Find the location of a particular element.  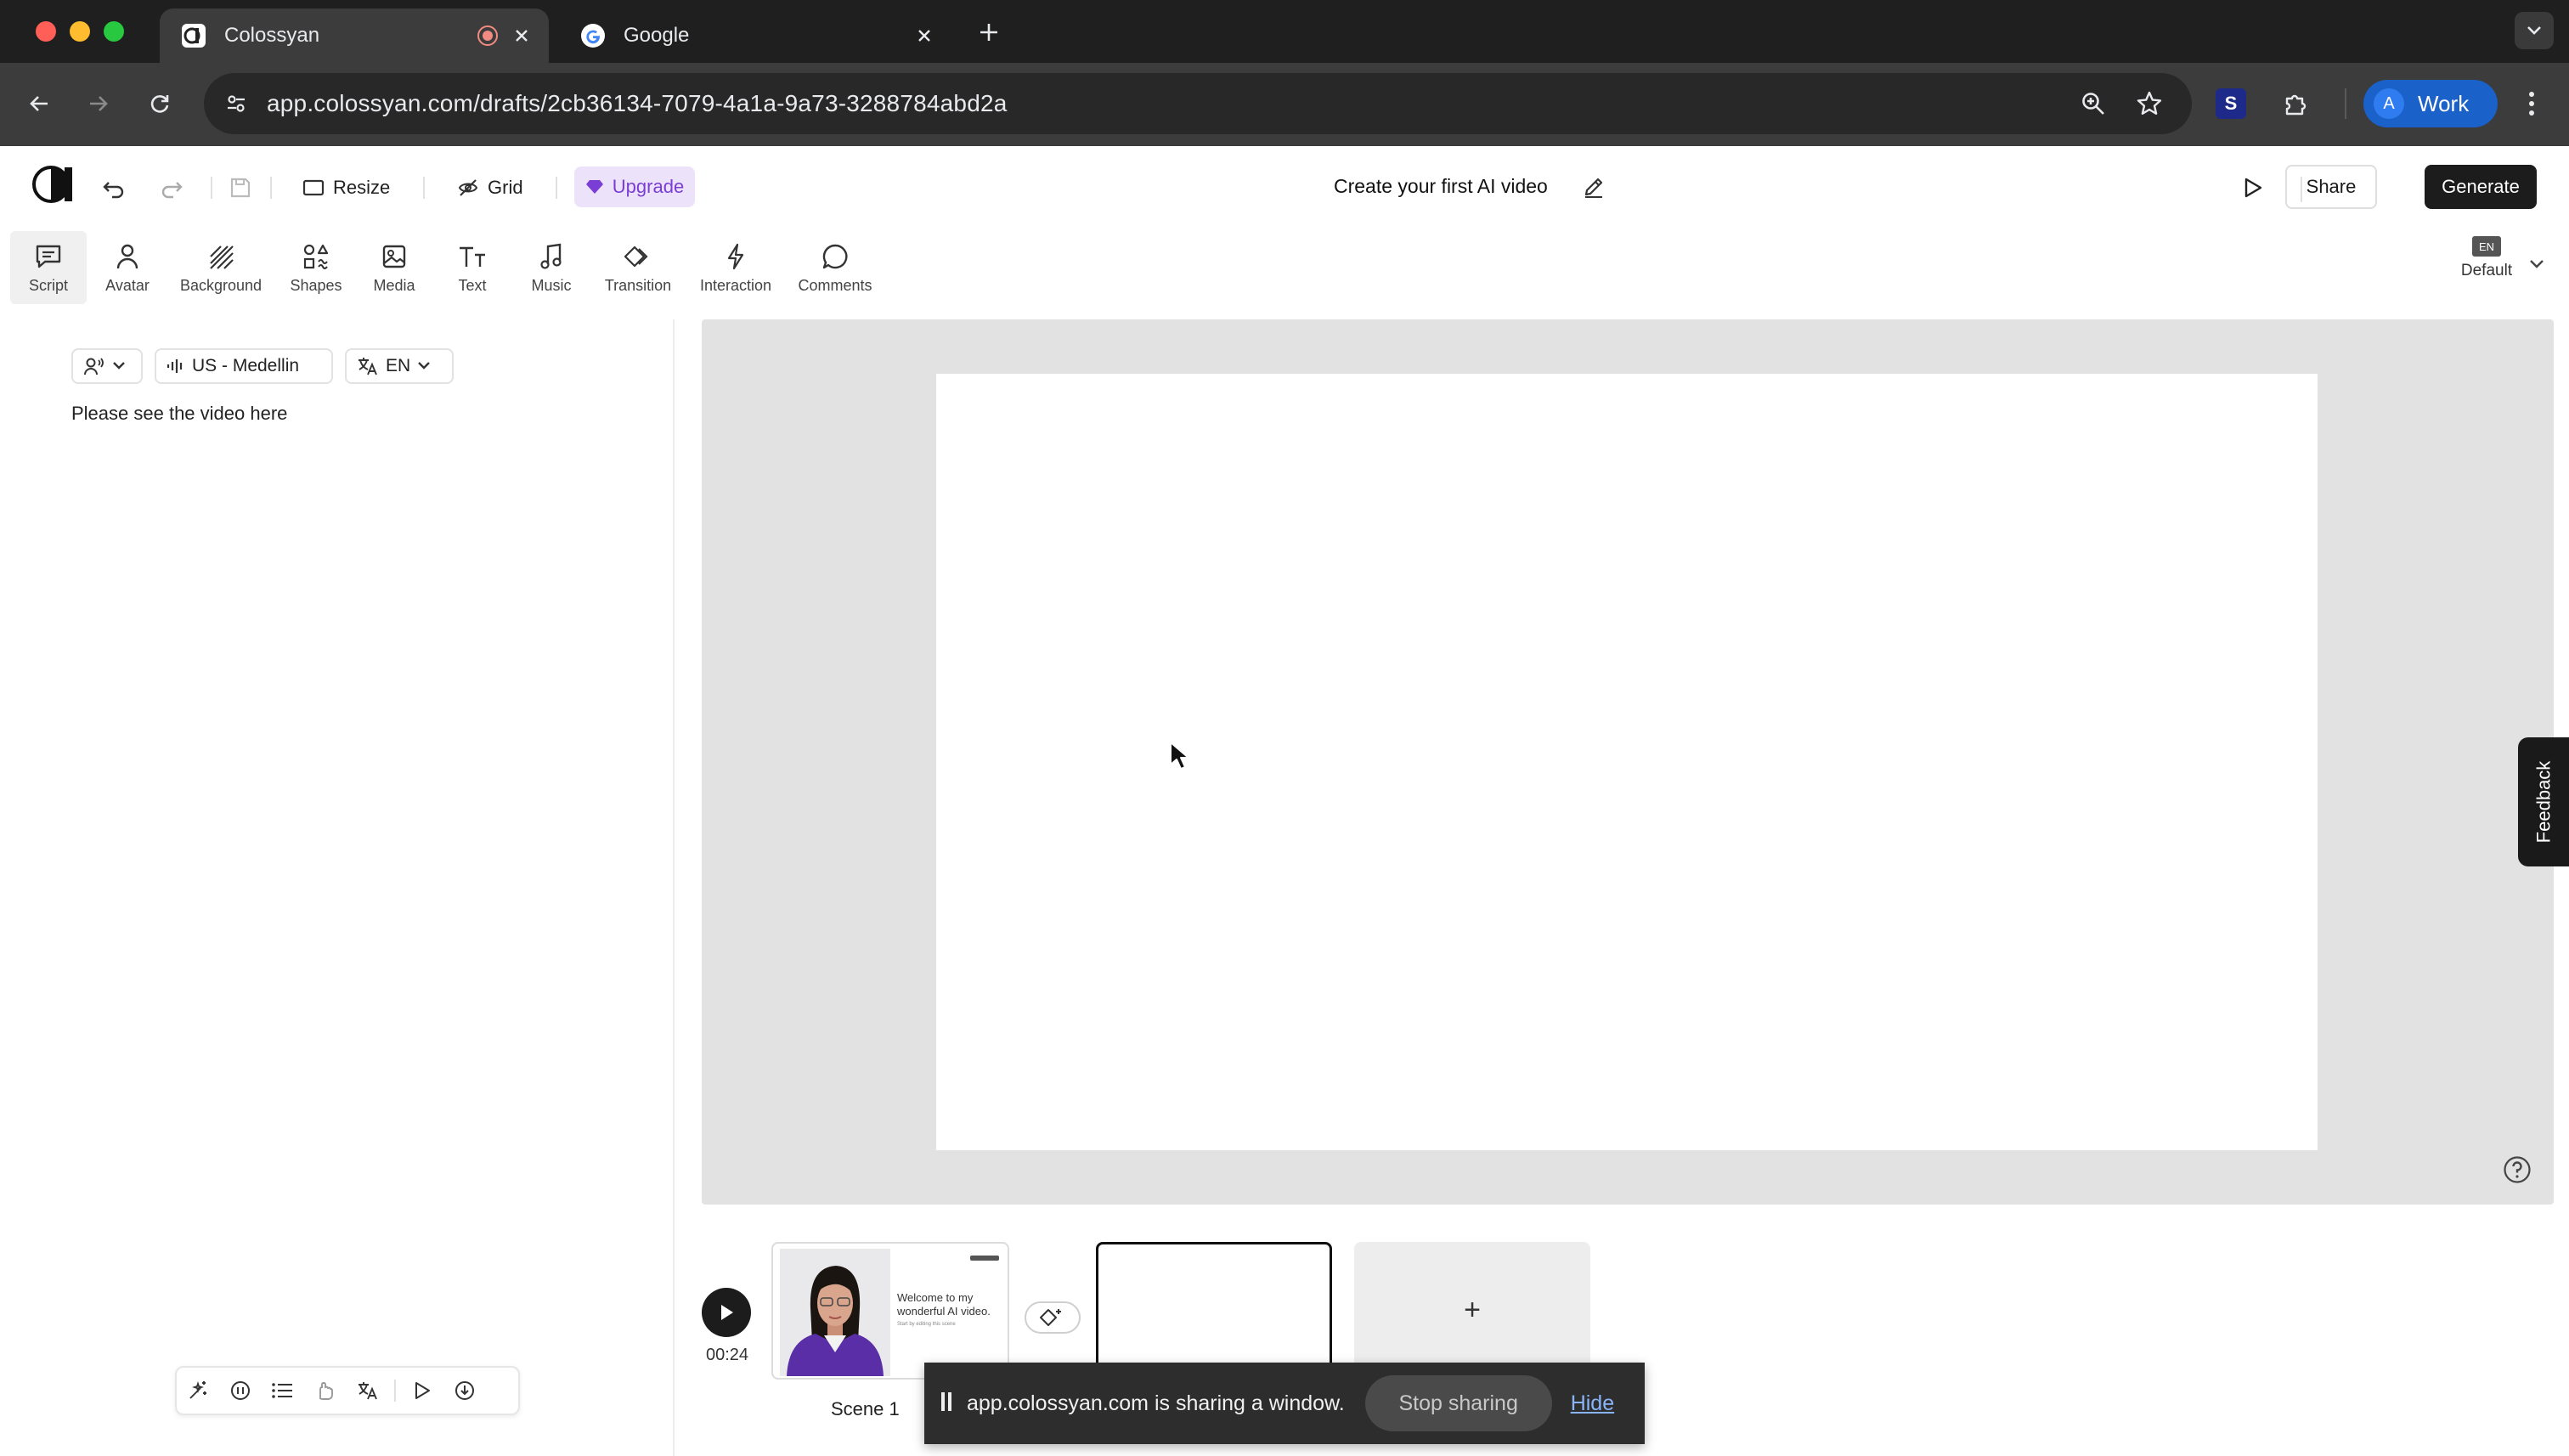

recording-icon is located at coordinates (488, 36).